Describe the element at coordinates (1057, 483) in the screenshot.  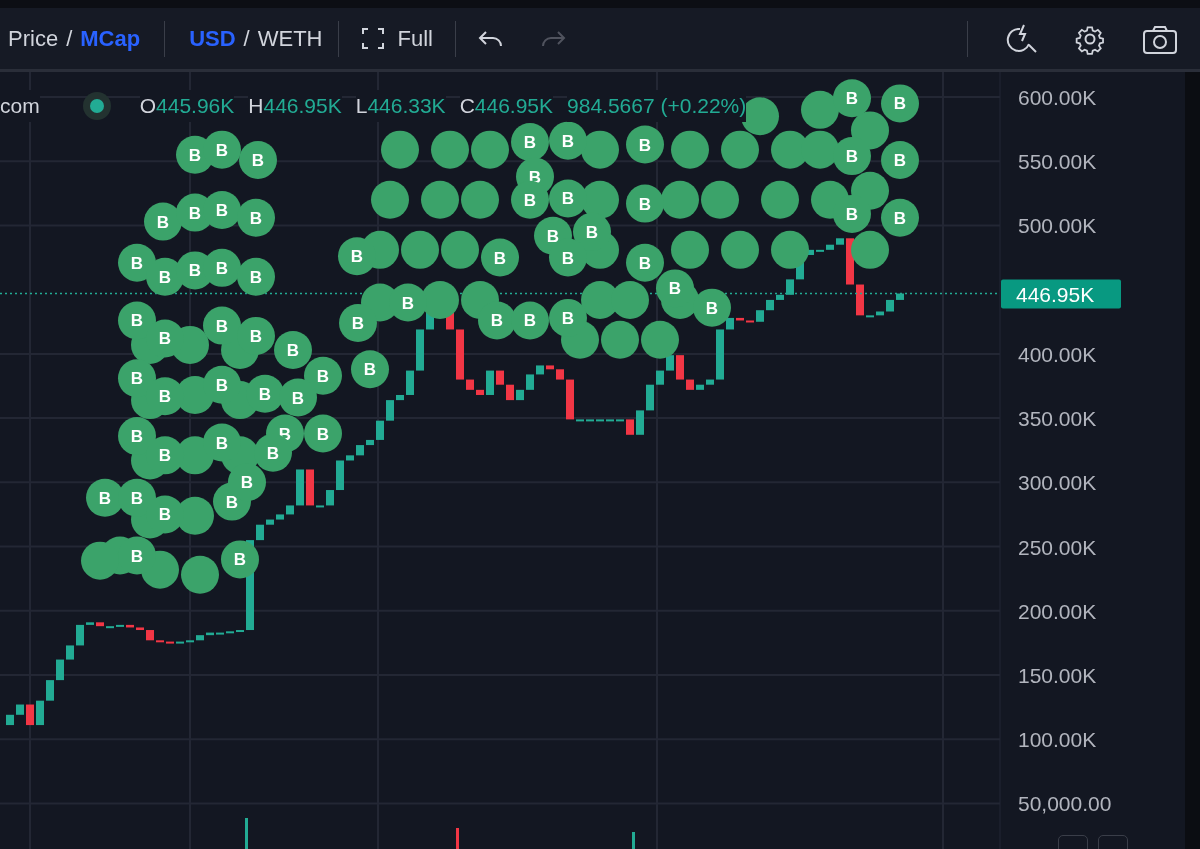
I see `axis-label: 300.00K` at that location.